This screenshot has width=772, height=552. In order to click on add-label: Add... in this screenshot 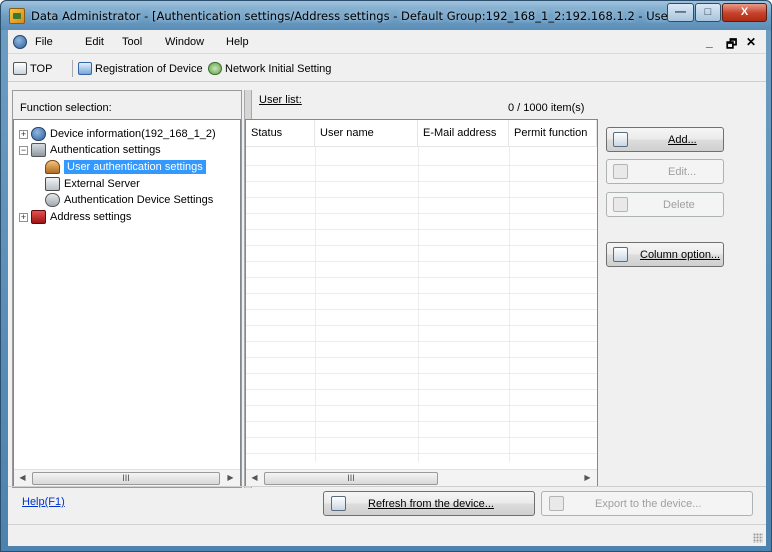, I will do `click(682, 140)`.